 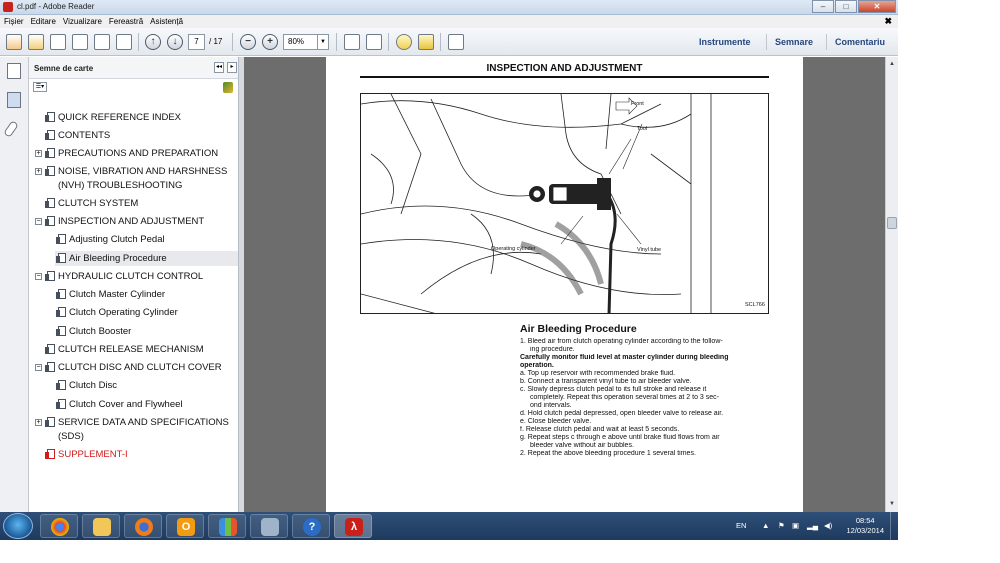 What do you see at coordinates (781, 525) in the screenshot?
I see `flag-icon: ⚑` at bounding box center [781, 525].